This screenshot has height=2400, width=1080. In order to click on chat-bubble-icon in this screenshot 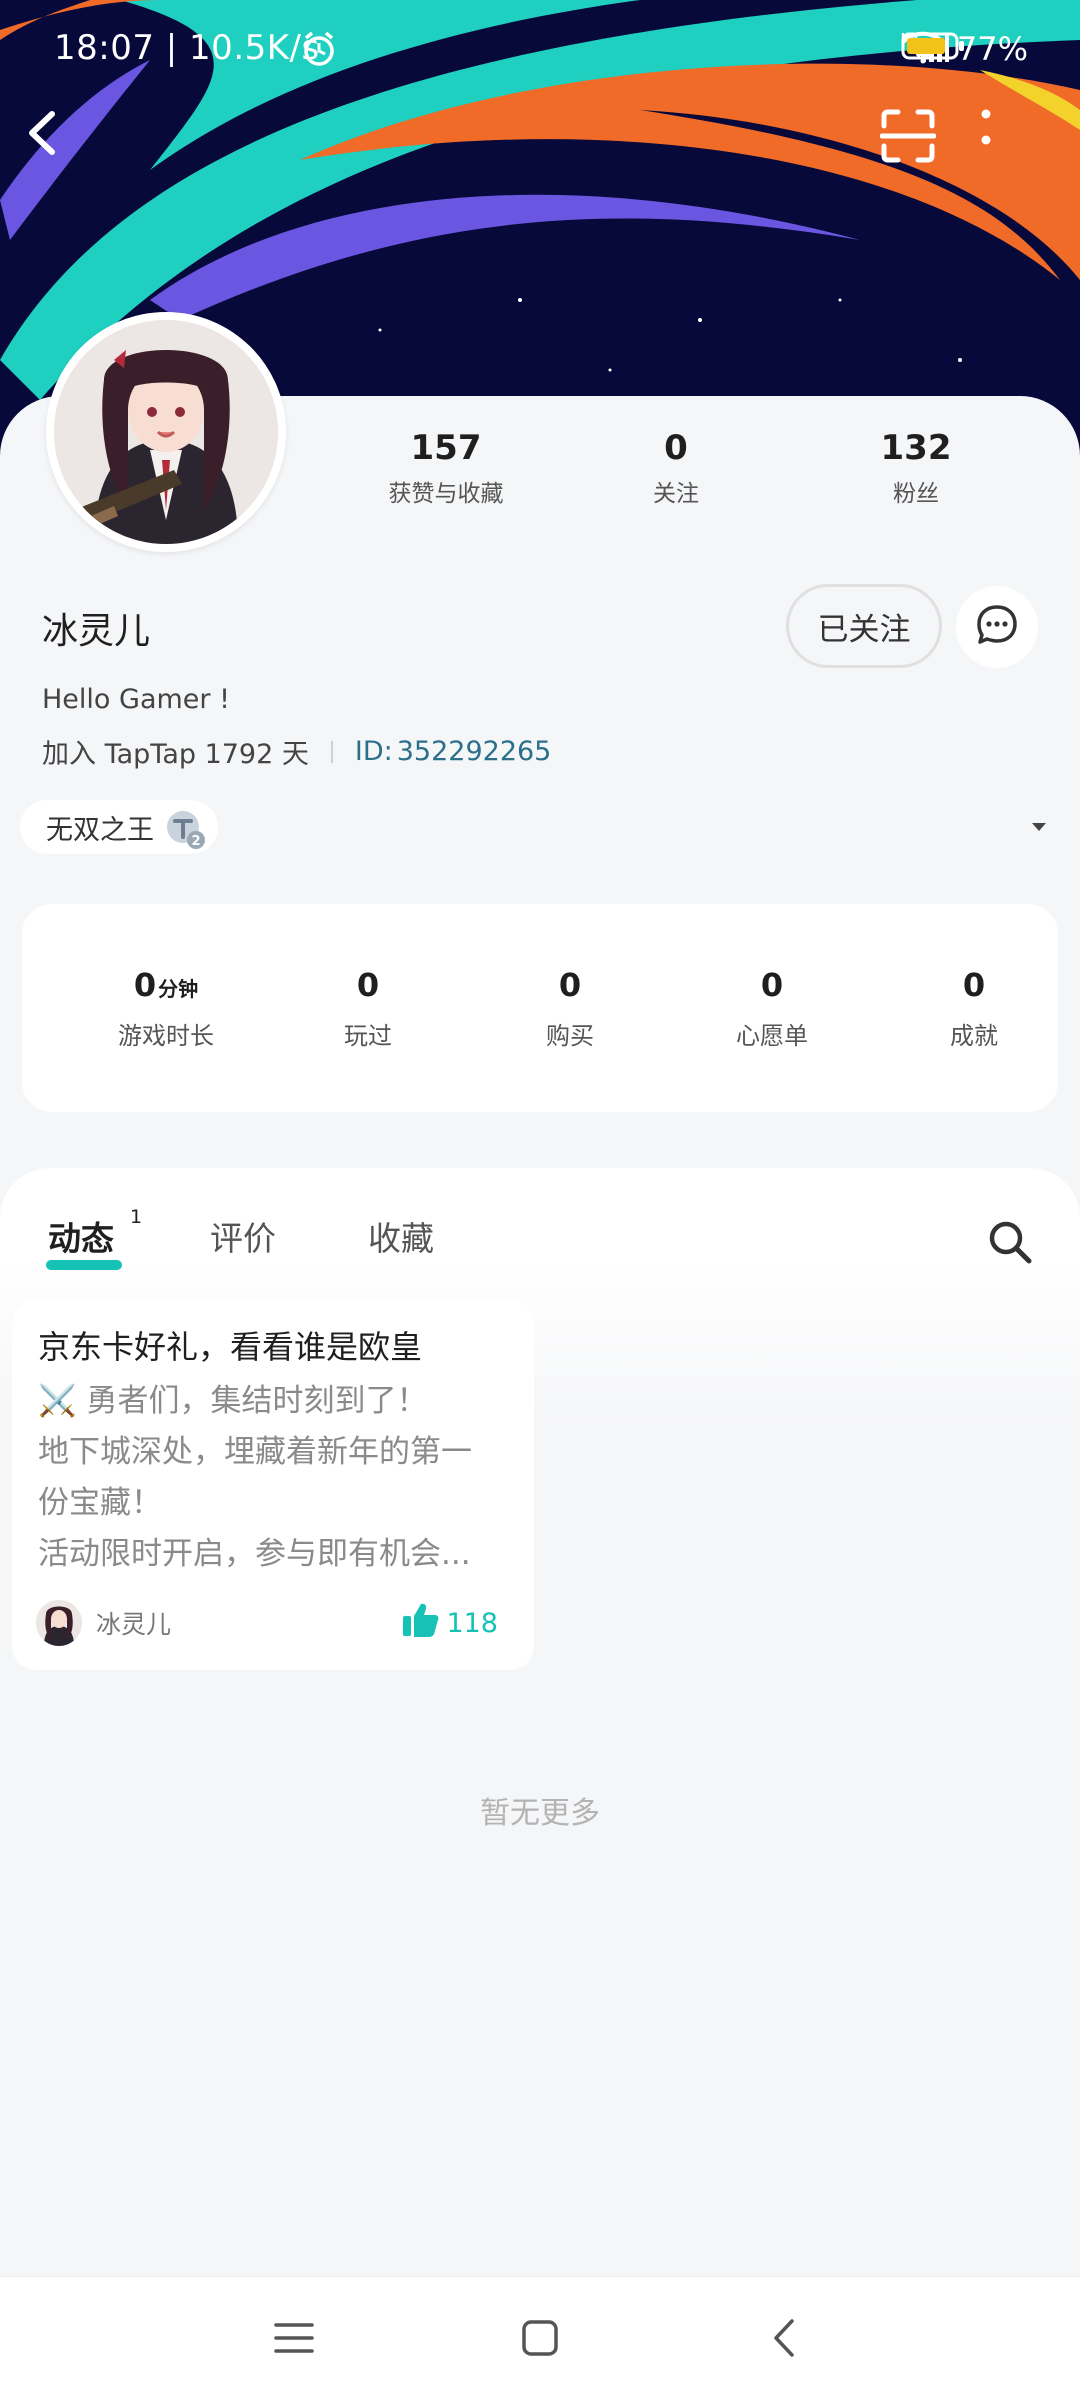, I will do `click(997, 627)`.